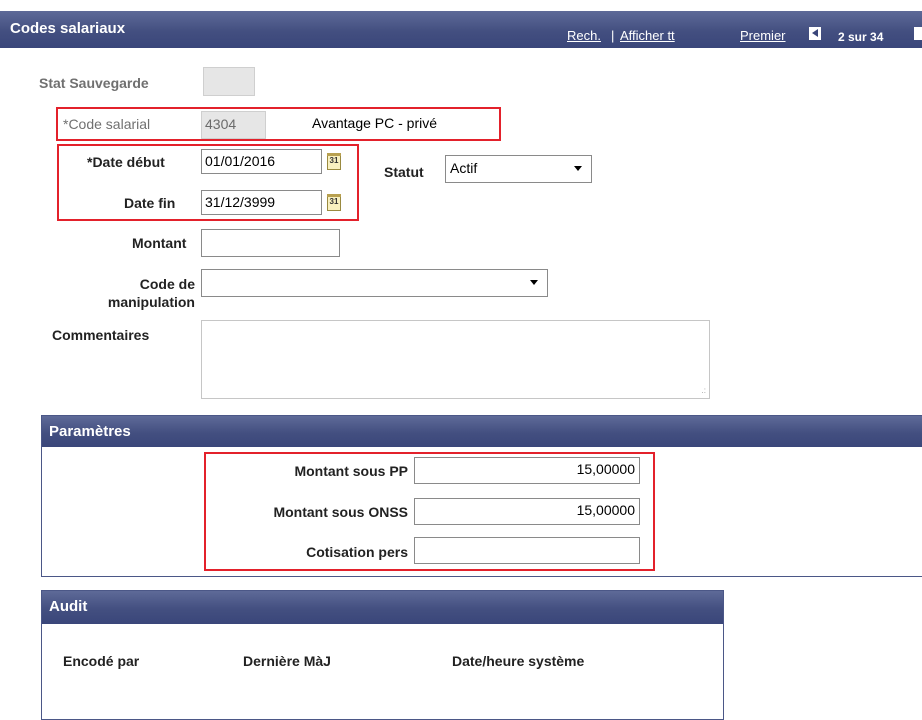 Image resolution: width=922 pixels, height=720 pixels. Describe the element at coordinates (151, 302) in the screenshot. I see `handling-code-label-line2: manipulation` at that location.